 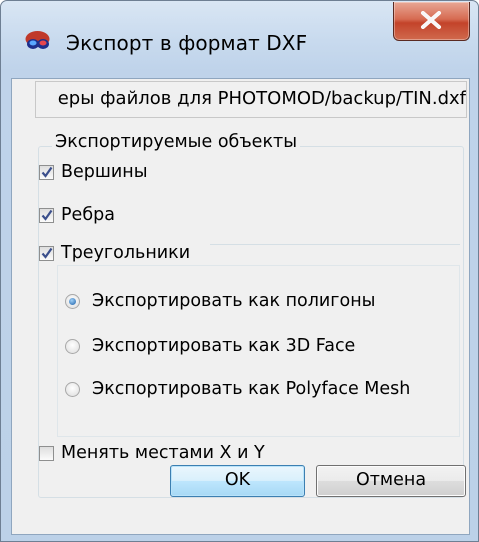 What do you see at coordinates (104, 172) in the screenshot?
I see `vertices-label: Вершины` at bounding box center [104, 172].